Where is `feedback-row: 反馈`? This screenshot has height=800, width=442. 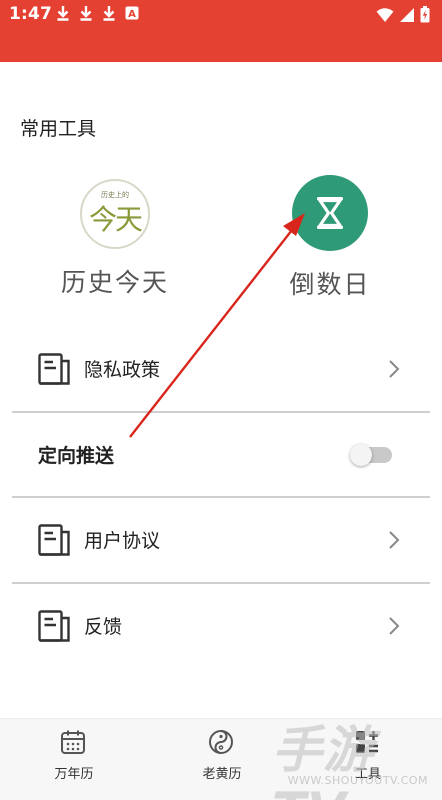
feedback-row: 反馈 is located at coordinates (221, 626).